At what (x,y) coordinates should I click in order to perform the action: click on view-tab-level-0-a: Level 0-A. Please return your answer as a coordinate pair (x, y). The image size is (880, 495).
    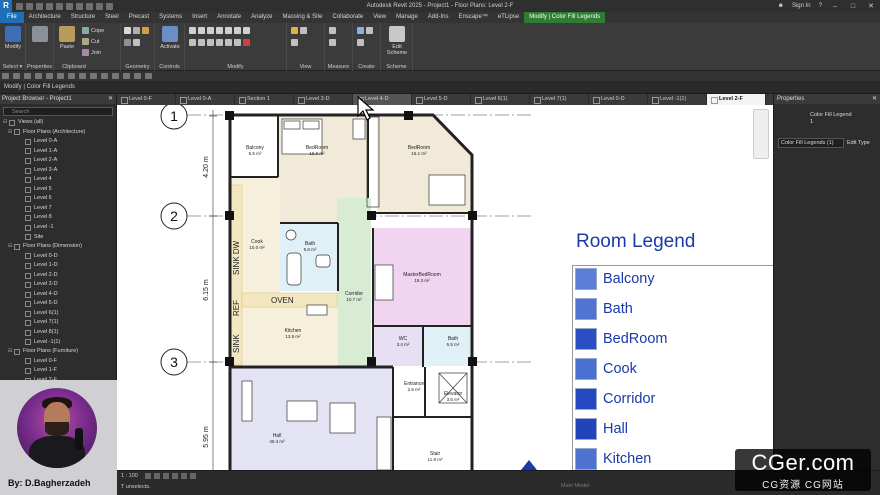
    Looking at the image, I should click on (205, 99).